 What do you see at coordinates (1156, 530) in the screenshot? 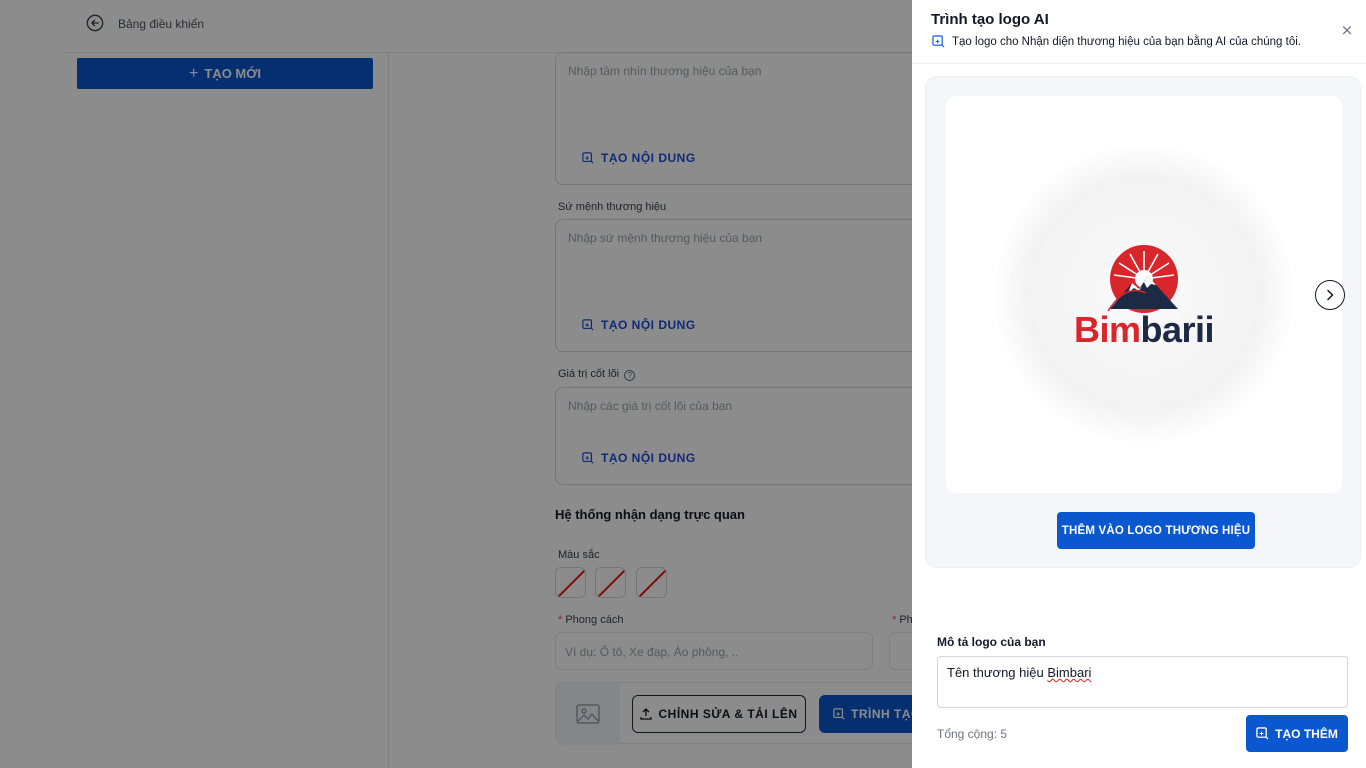
I see `add-to-brand-logo-button: THÊM VÀO LOGO THƯƠNG HIỆU` at bounding box center [1156, 530].